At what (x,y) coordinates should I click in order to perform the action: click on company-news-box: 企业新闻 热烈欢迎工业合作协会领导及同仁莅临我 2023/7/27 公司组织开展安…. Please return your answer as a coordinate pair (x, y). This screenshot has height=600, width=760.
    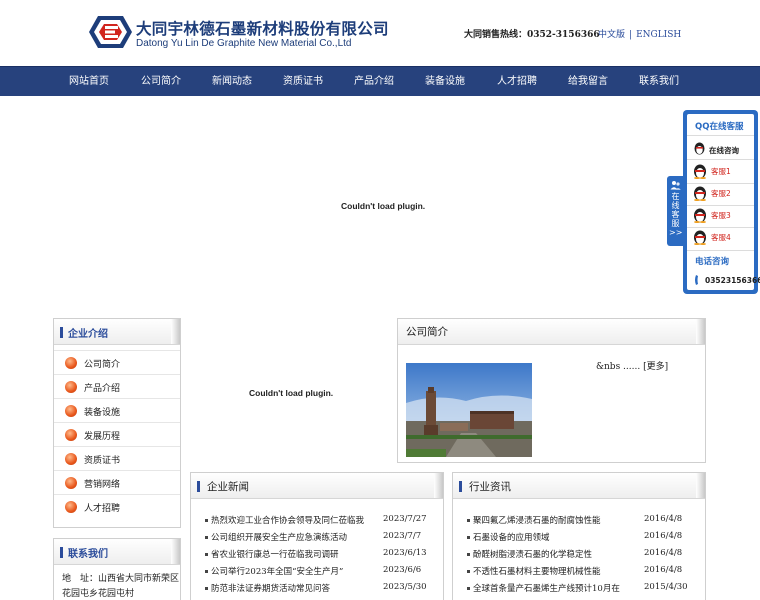
    Looking at the image, I should click on (317, 536).